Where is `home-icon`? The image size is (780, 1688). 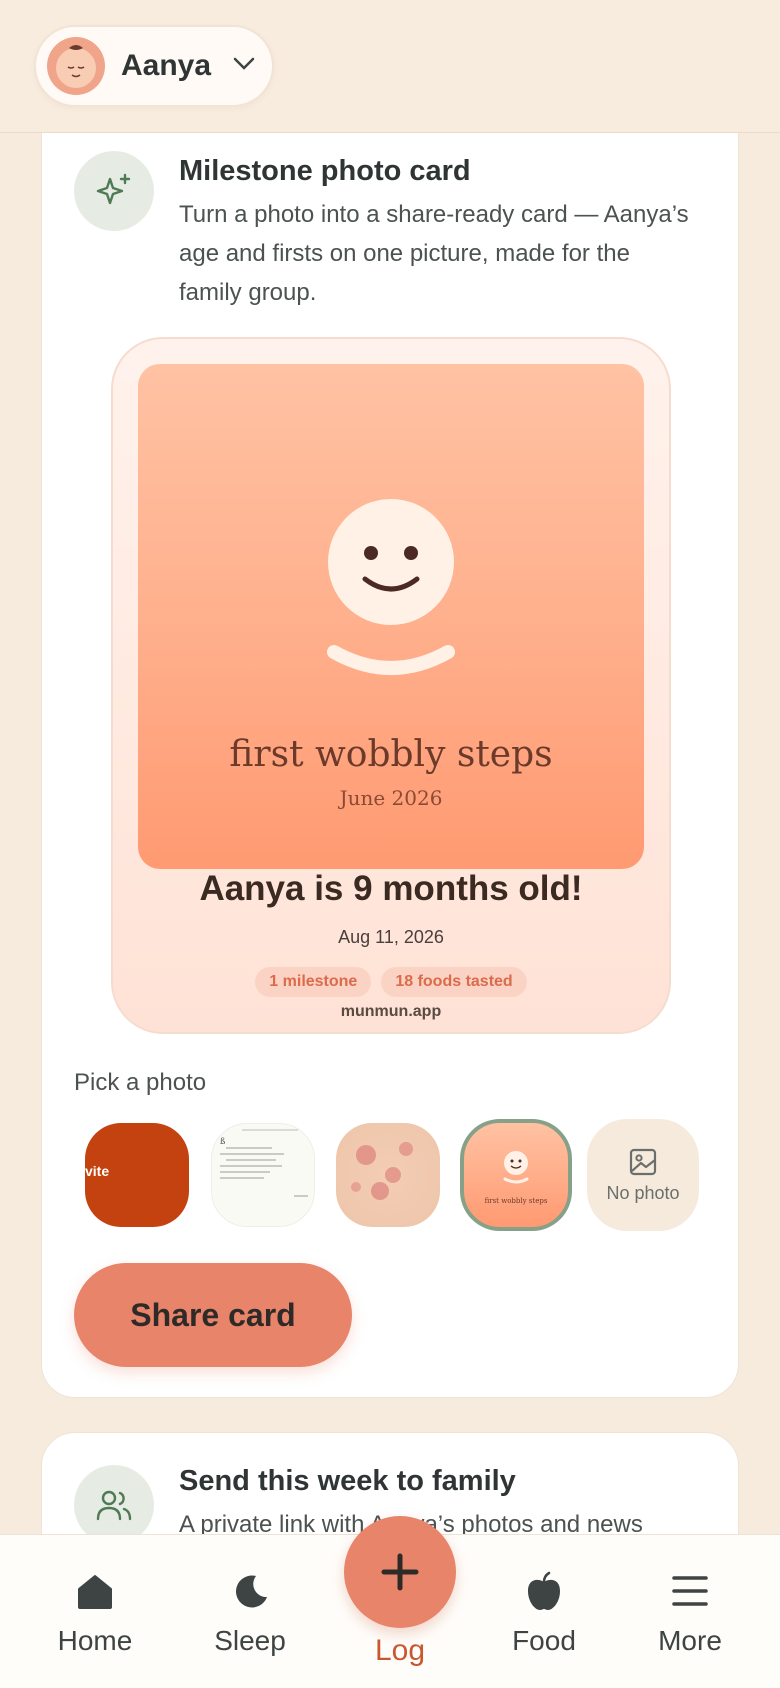
home-icon is located at coordinates (95, 1591).